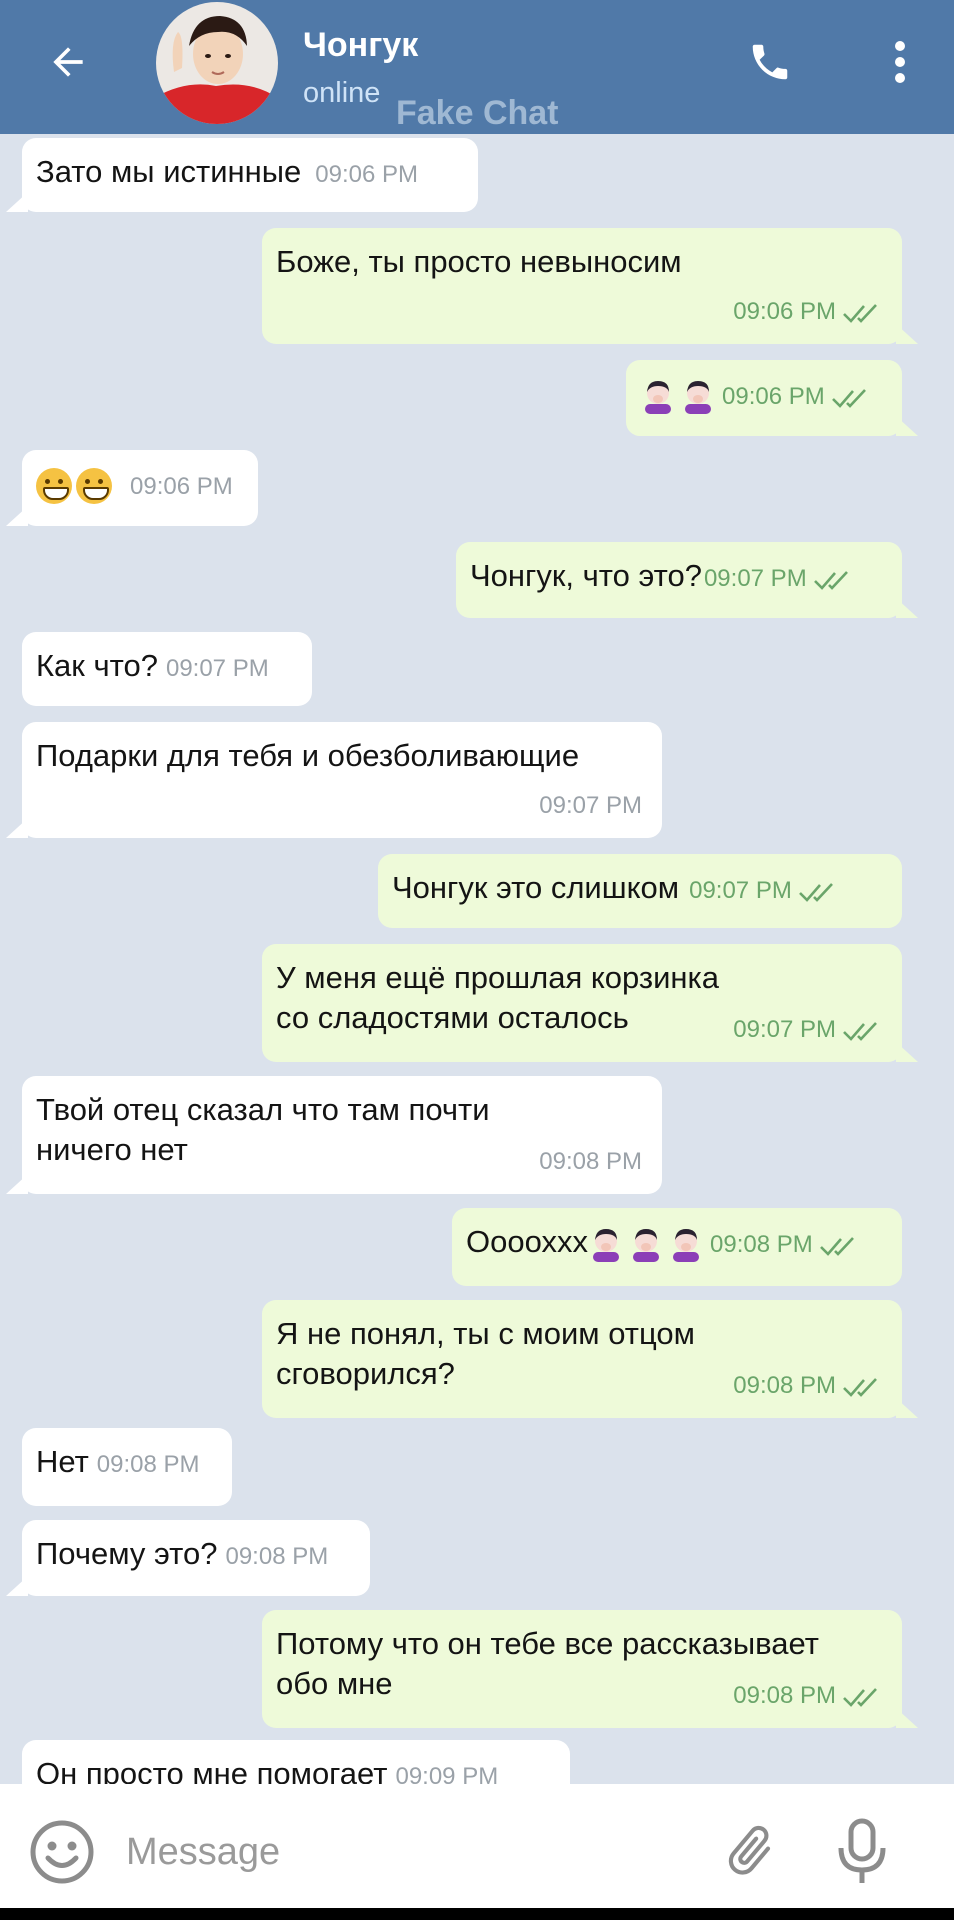 The height and width of the screenshot is (1920, 954). Describe the element at coordinates (479, 261) in the screenshot. I see `message-text: Боже, ты просто невыносим` at that location.